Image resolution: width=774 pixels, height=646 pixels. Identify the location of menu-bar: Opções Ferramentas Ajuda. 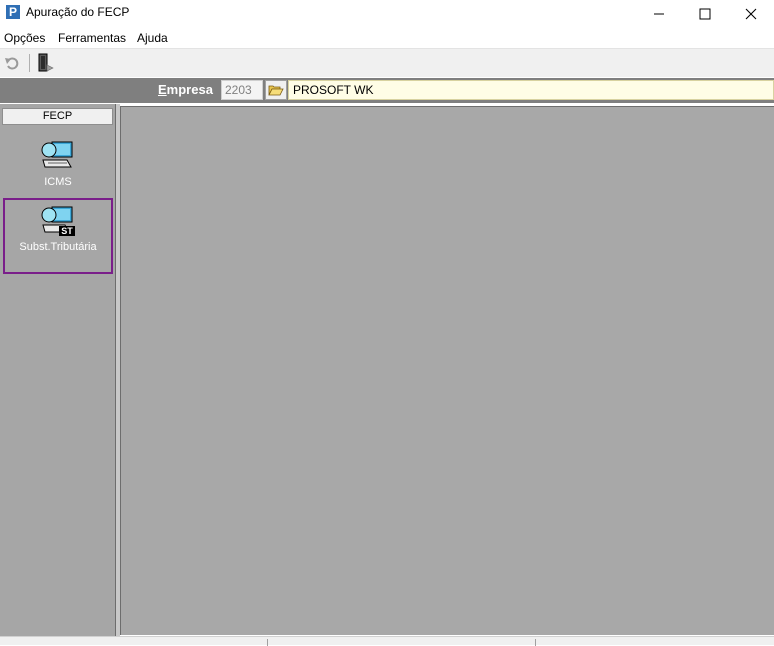
(387, 38).